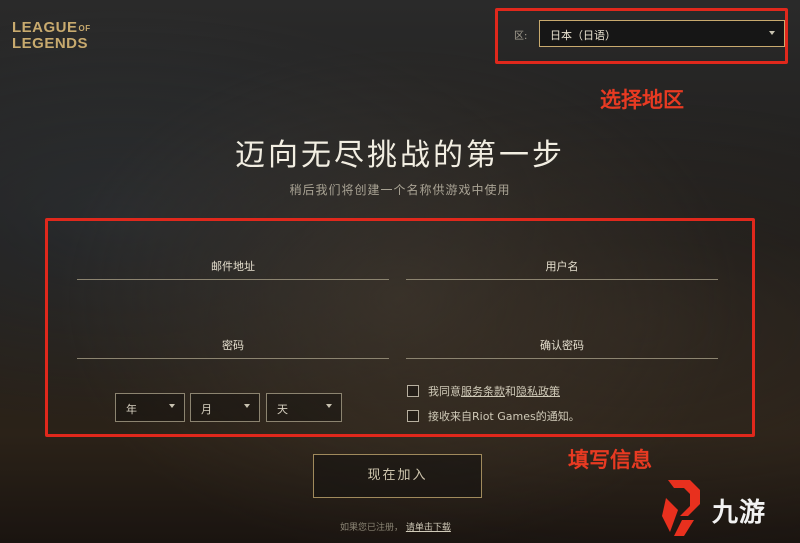  I want to click on agree-prefix-text: 我同意, so click(444, 391).